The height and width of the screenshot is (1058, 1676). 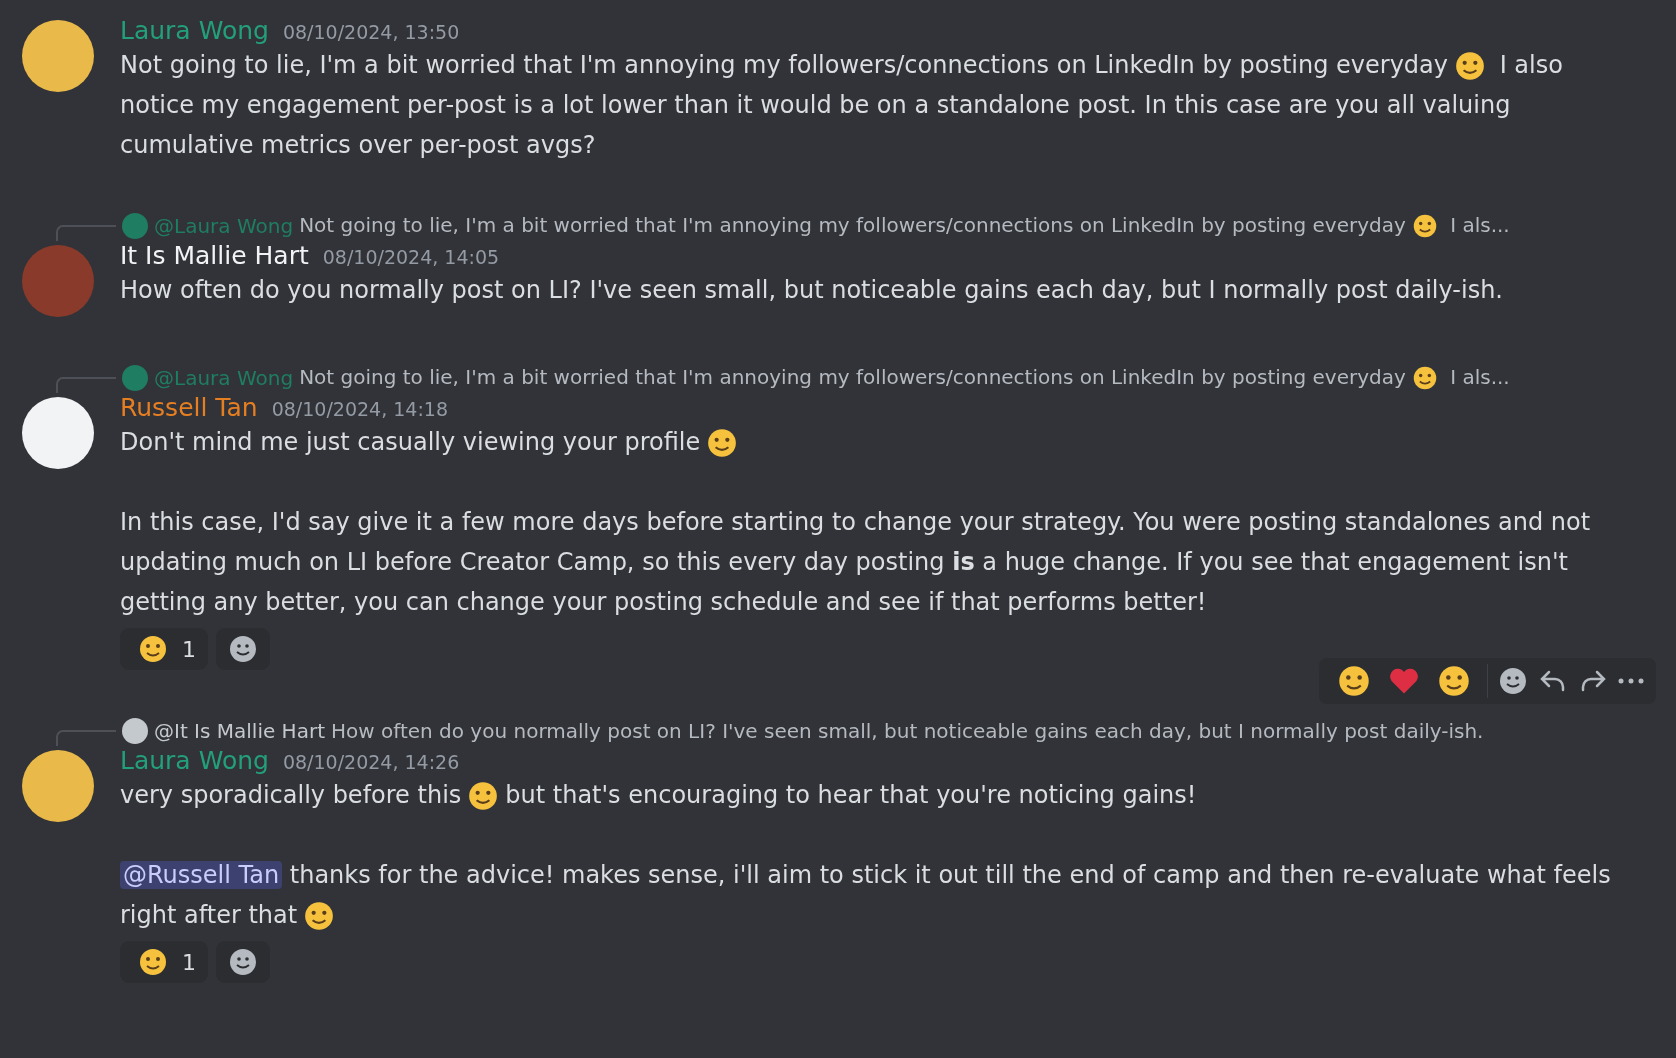 I want to click on more-icon, so click(x=1631, y=681).